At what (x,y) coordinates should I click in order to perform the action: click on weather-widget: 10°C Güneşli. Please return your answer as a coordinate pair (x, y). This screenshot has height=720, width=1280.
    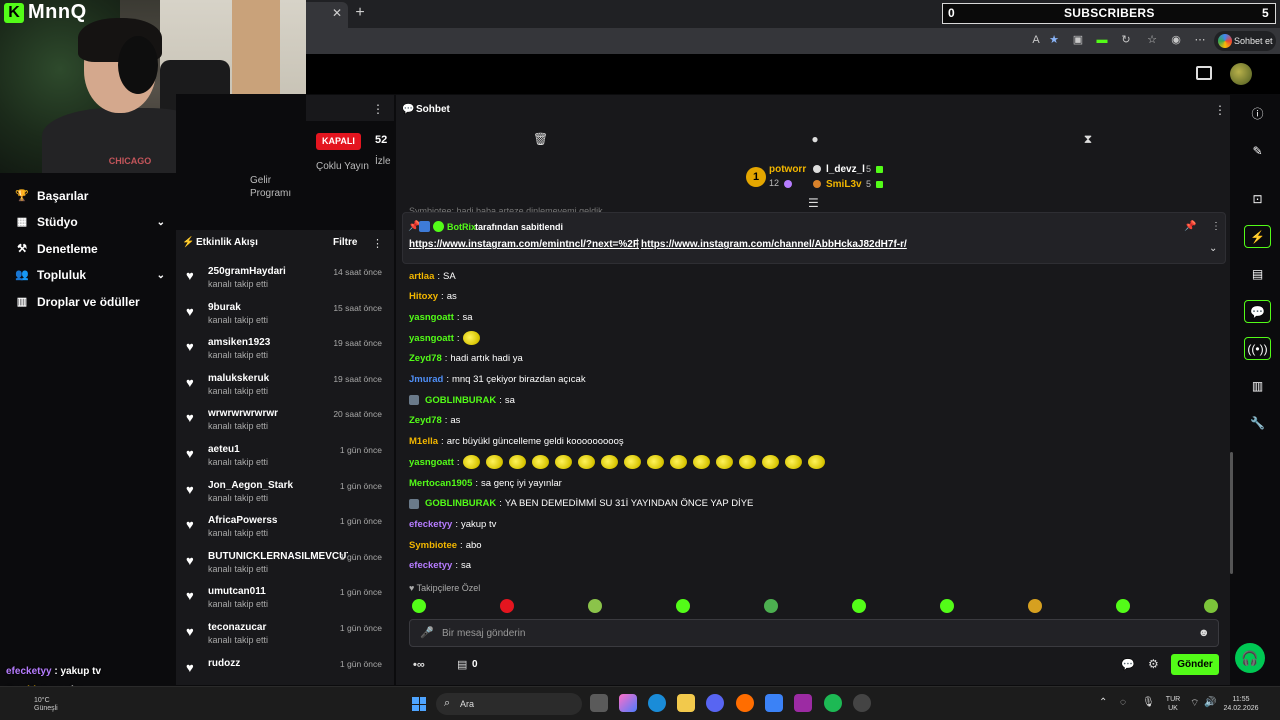
    Looking at the image, I should click on (46, 705).